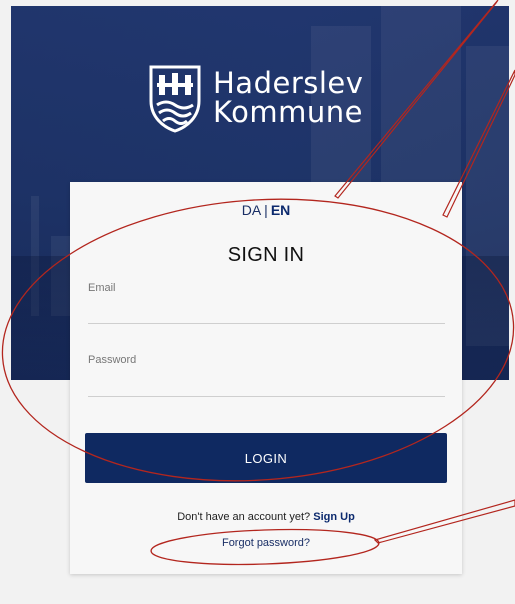 Image resolution: width=515 pixels, height=604 pixels. I want to click on language-switcher: DA | EN, so click(266, 210).